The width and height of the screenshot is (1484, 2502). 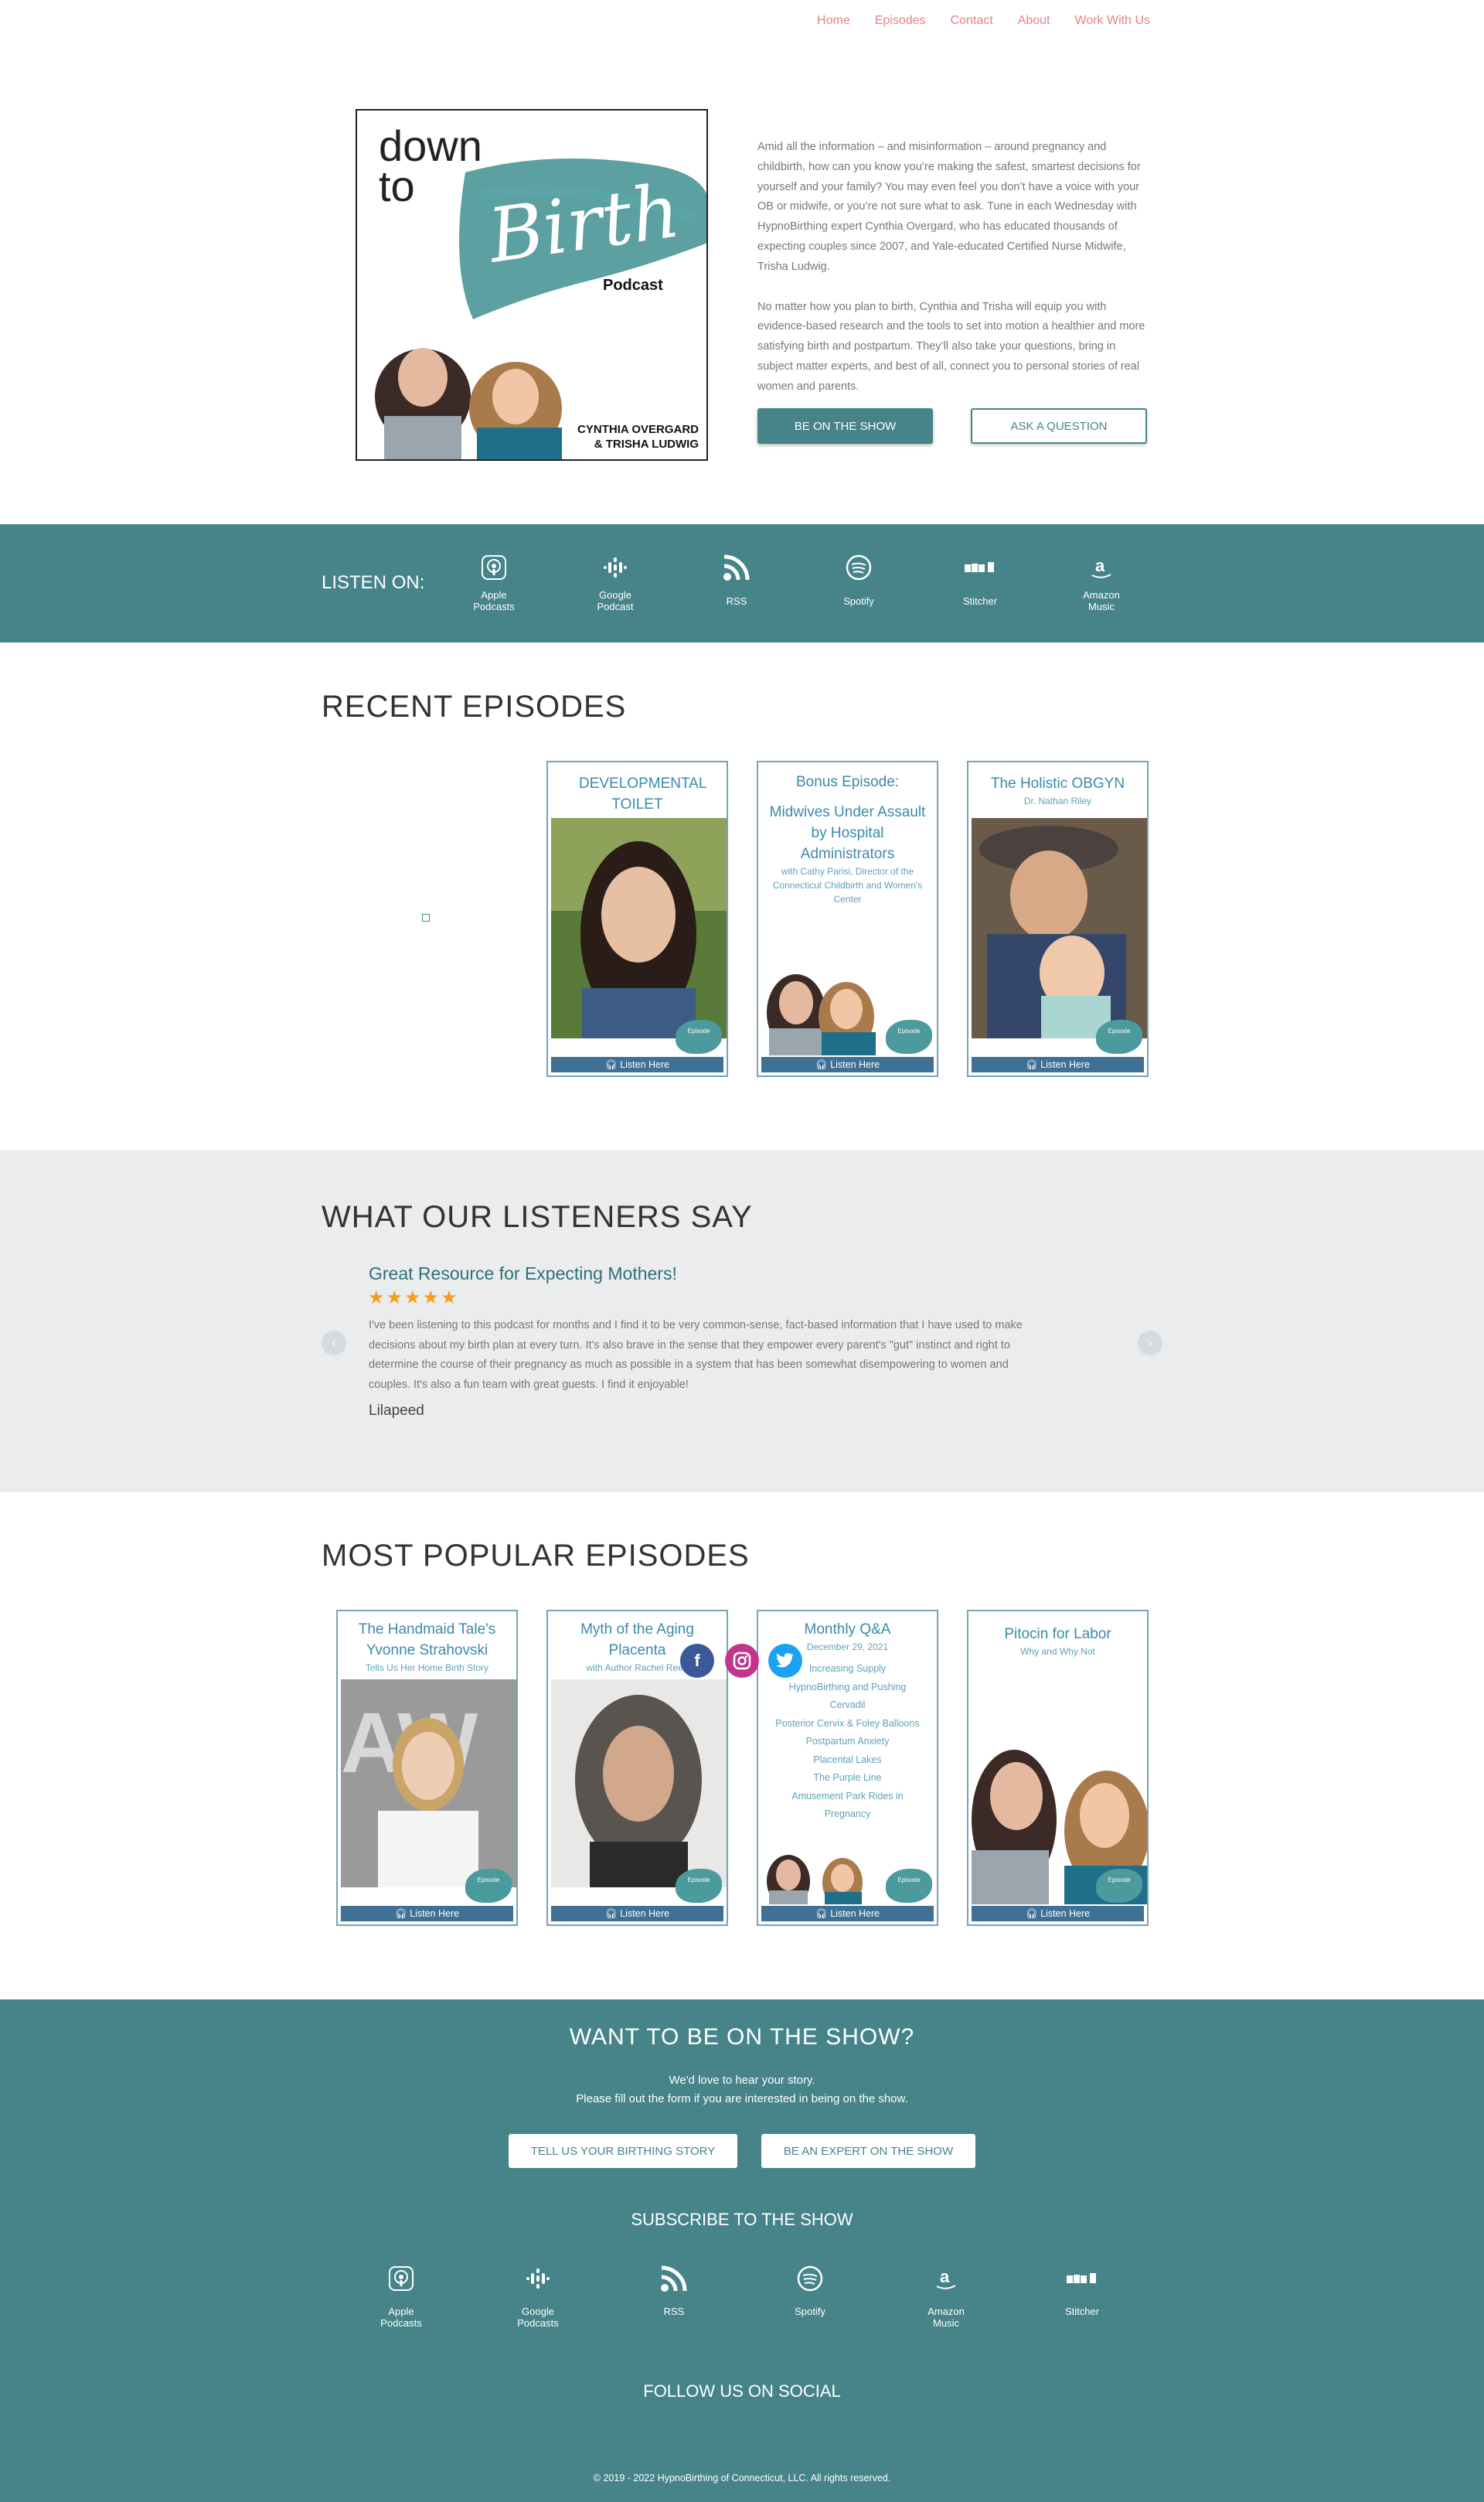 What do you see at coordinates (972, 20) in the screenshot?
I see `nav-contact: Contact` at bounding box center [972, 20].